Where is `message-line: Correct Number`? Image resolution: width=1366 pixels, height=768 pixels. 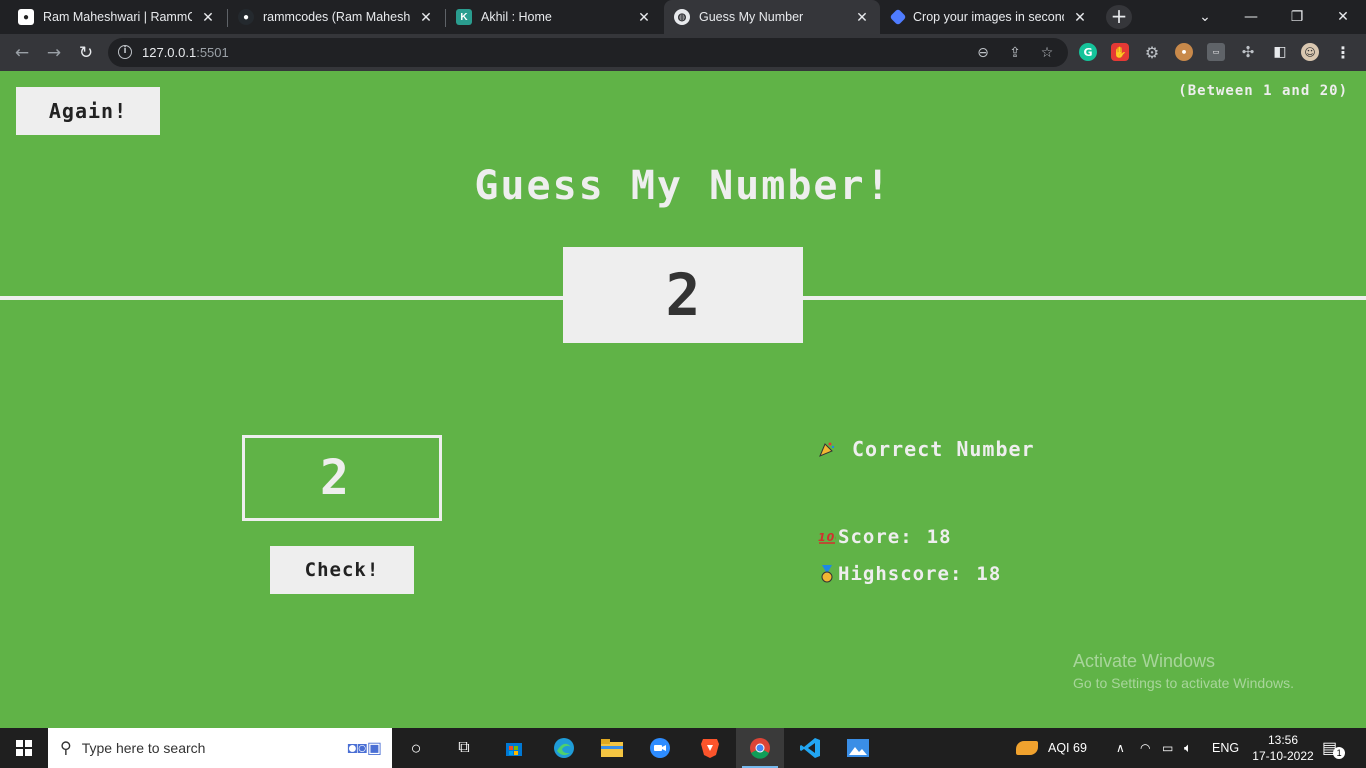
message-line: Correct Number is located at coordinates (926, 449).